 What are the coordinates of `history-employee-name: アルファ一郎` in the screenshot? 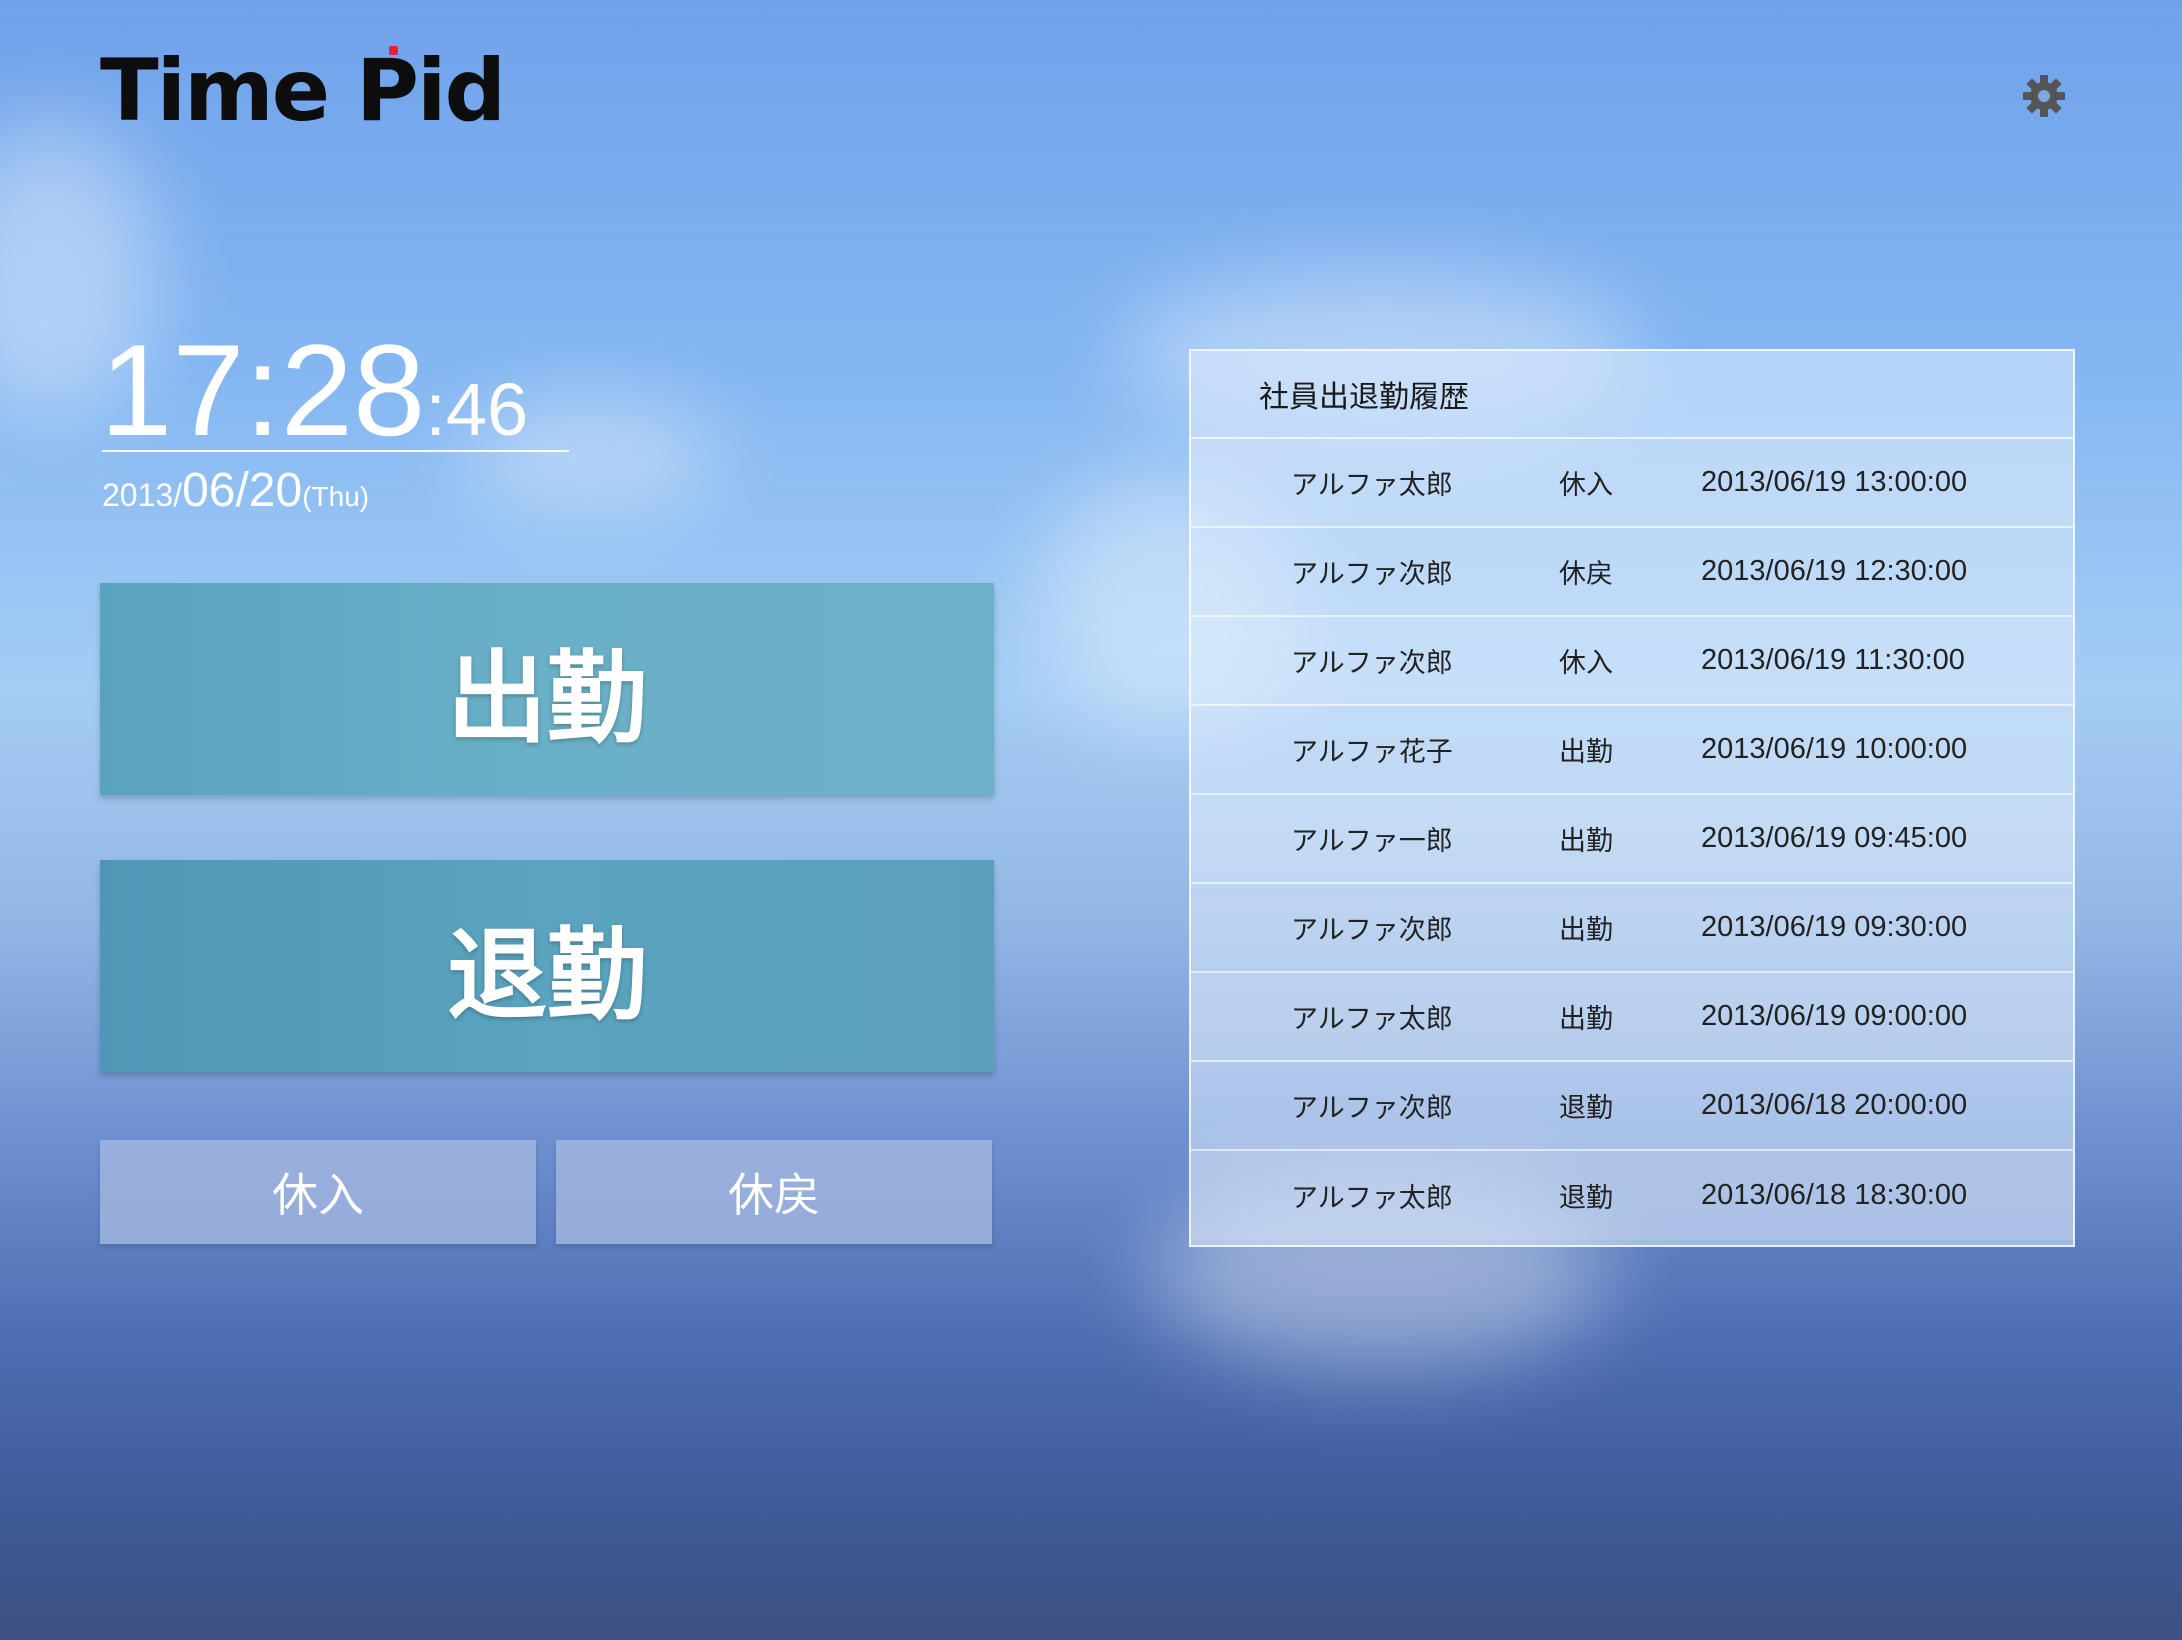 It's located at (1372, 841).